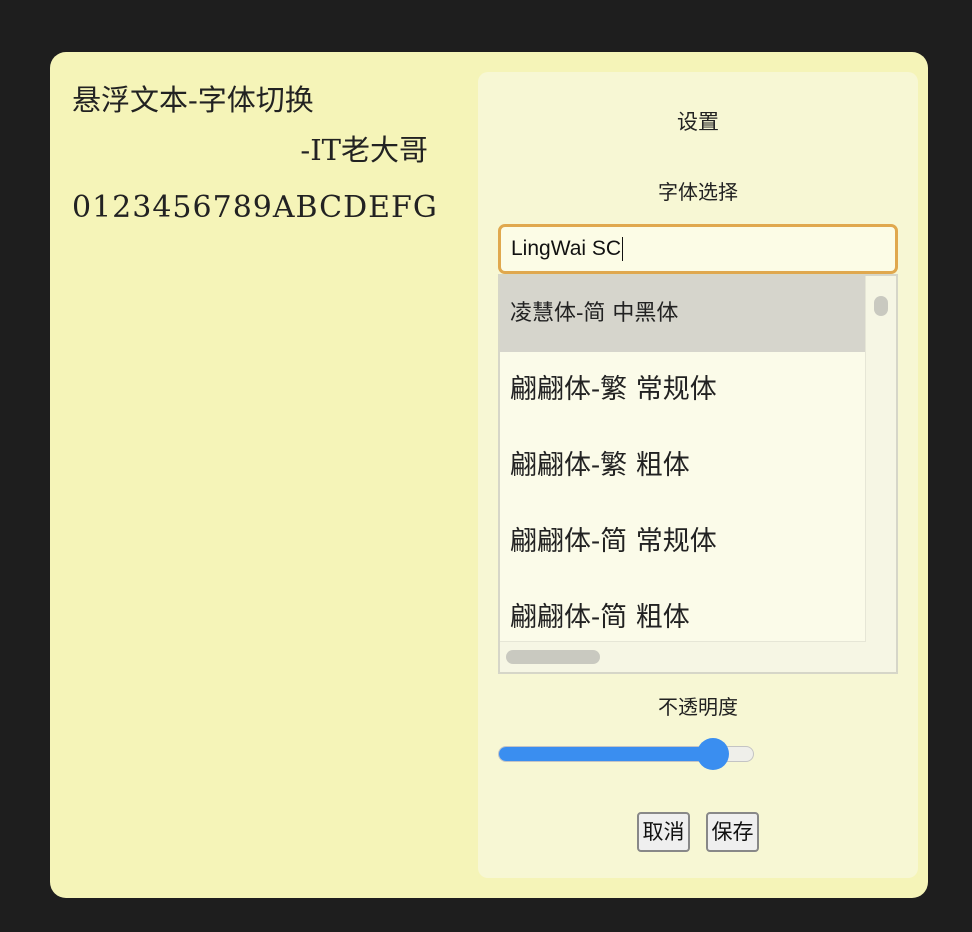 Image resolution: width=972 pixels, height=932 pixels. What do you see at coordinates (364, 150) in the screenshot?
I see `note-author: -IT老大哥` at bounding box center [364, 150].